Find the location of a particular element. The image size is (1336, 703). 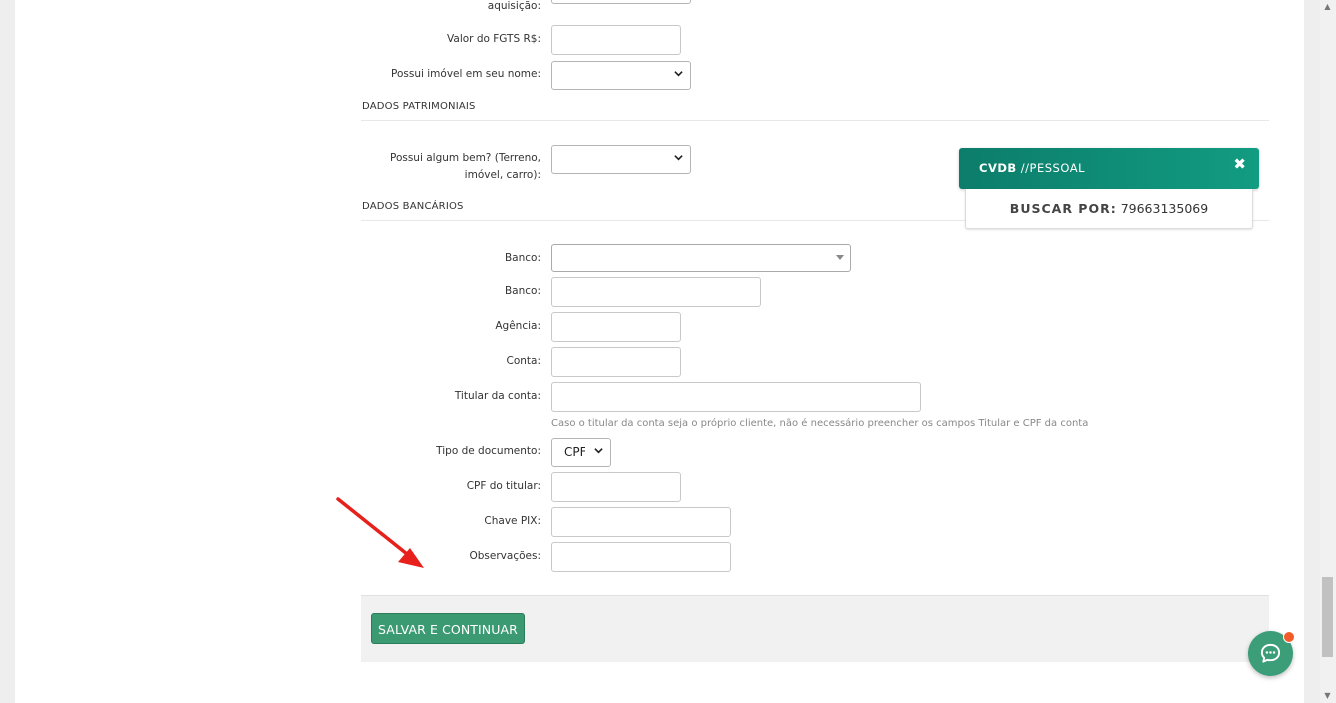

chave-pix-input is located at coordinates (641, 522).